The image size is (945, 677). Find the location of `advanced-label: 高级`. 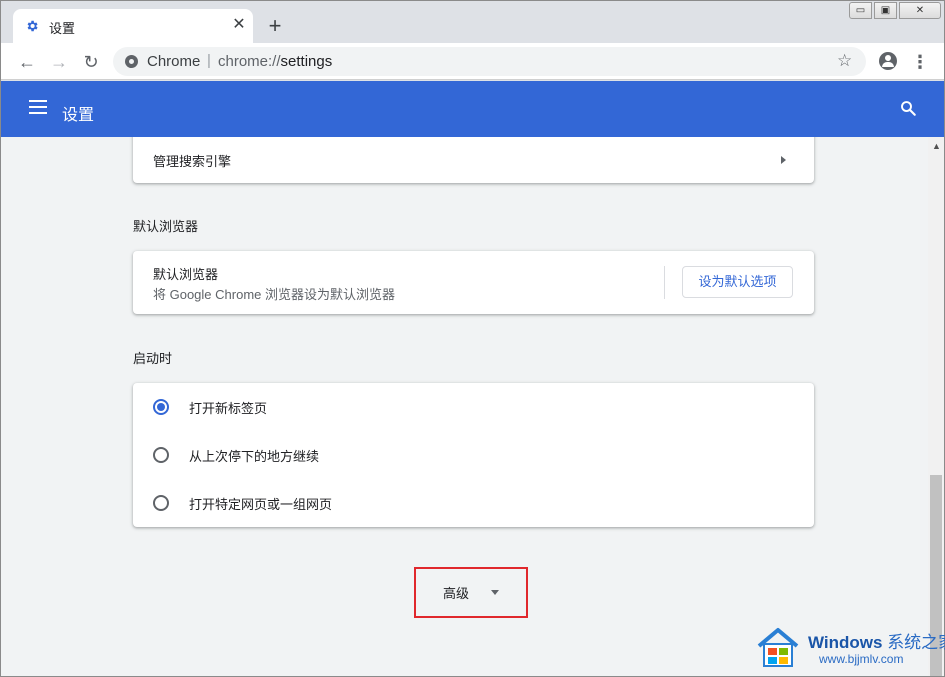

advanced-label: 高级 is located at coordinates (456, 593).